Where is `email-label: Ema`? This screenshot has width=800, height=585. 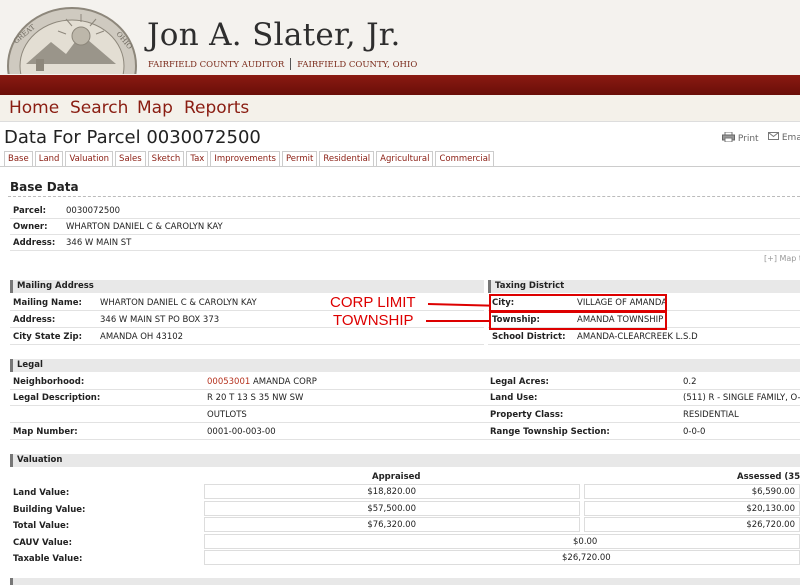
email-label: Ema is located at coordinates (790, 138).